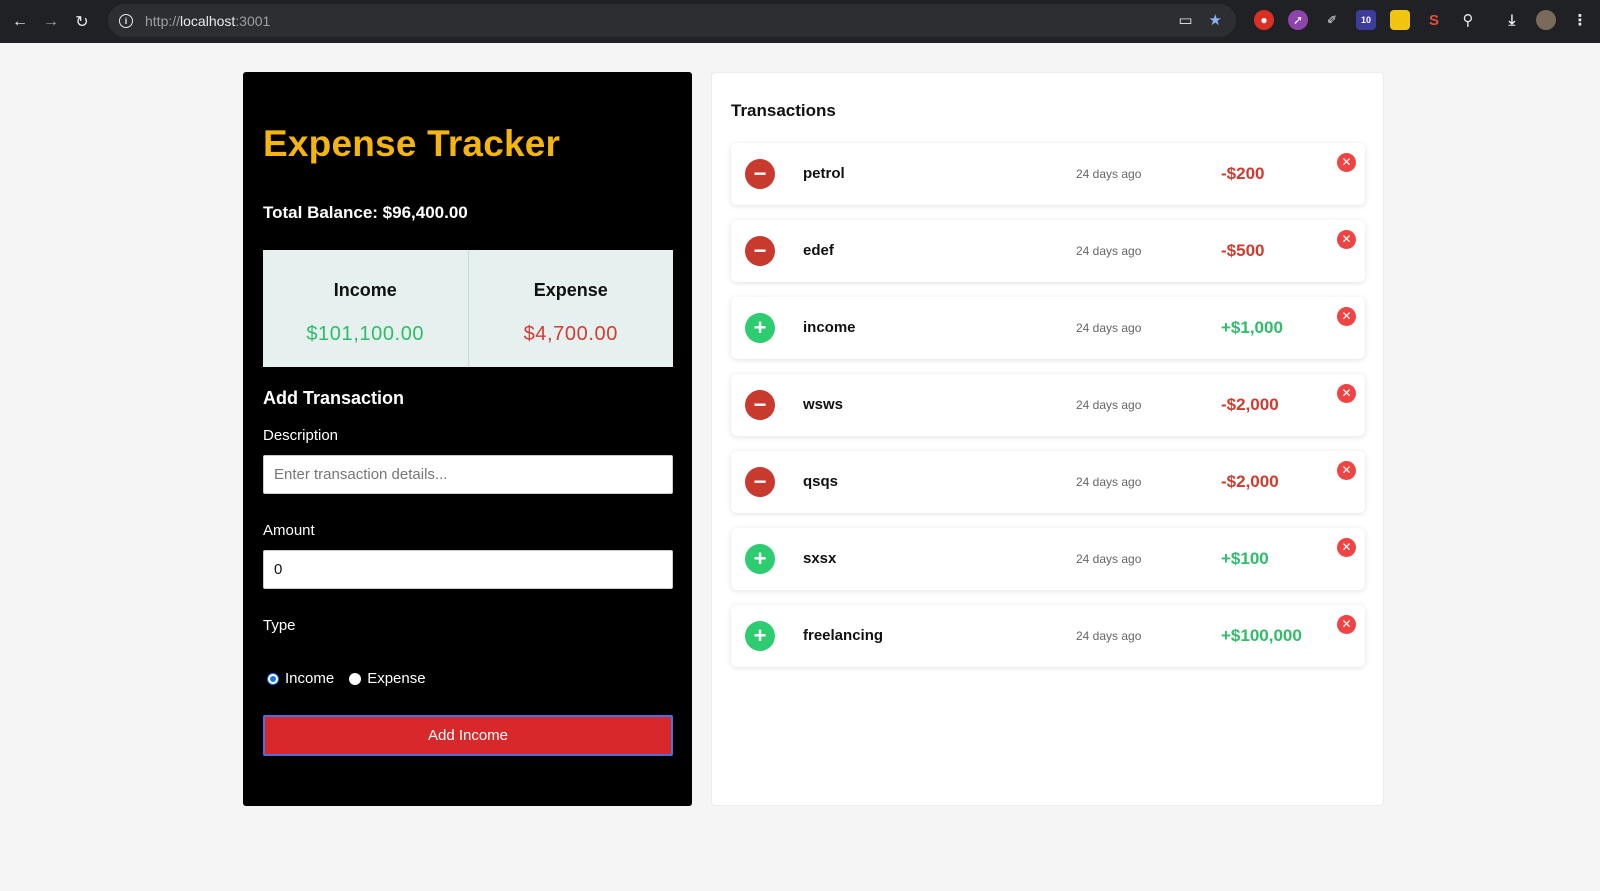 The height and width of the screenshot is (891, 1600). Describe the element at coordinates (843, 635) in the screenshot. I see `transaction-description: freelancing` at that location.